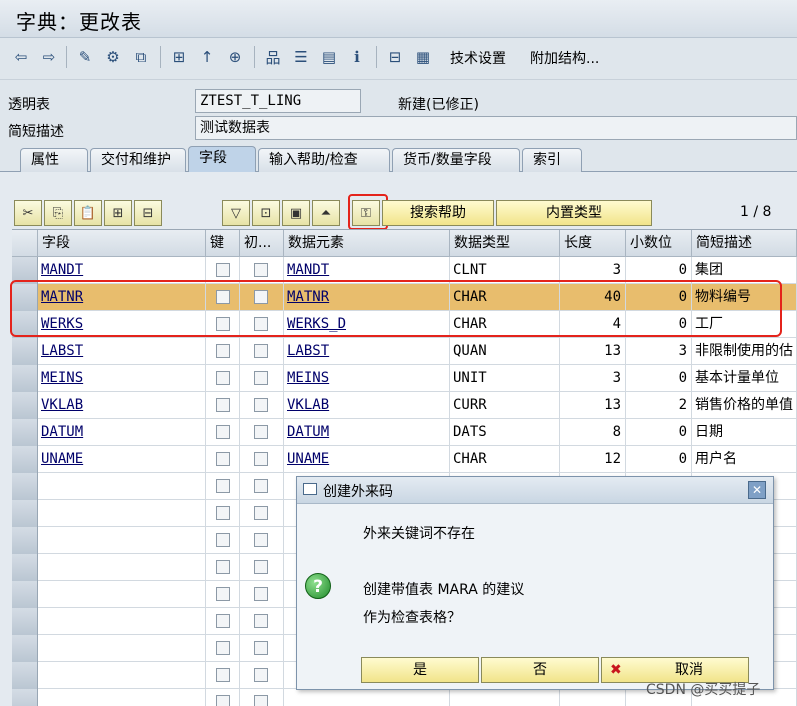 Image resolution: width=797 pixels, height=706 pixels. What do you see at coordinates (757, 490) in the screenshot?
I see `close-icon: ✕` at bounding box center [757, 490].